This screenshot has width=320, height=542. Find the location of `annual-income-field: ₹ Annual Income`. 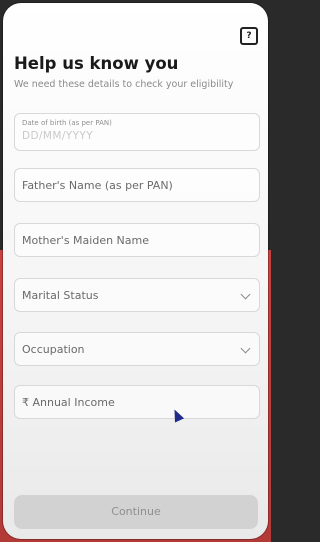

annual-income-field: ₹ Annual Income is located at coordinates (137, 402).